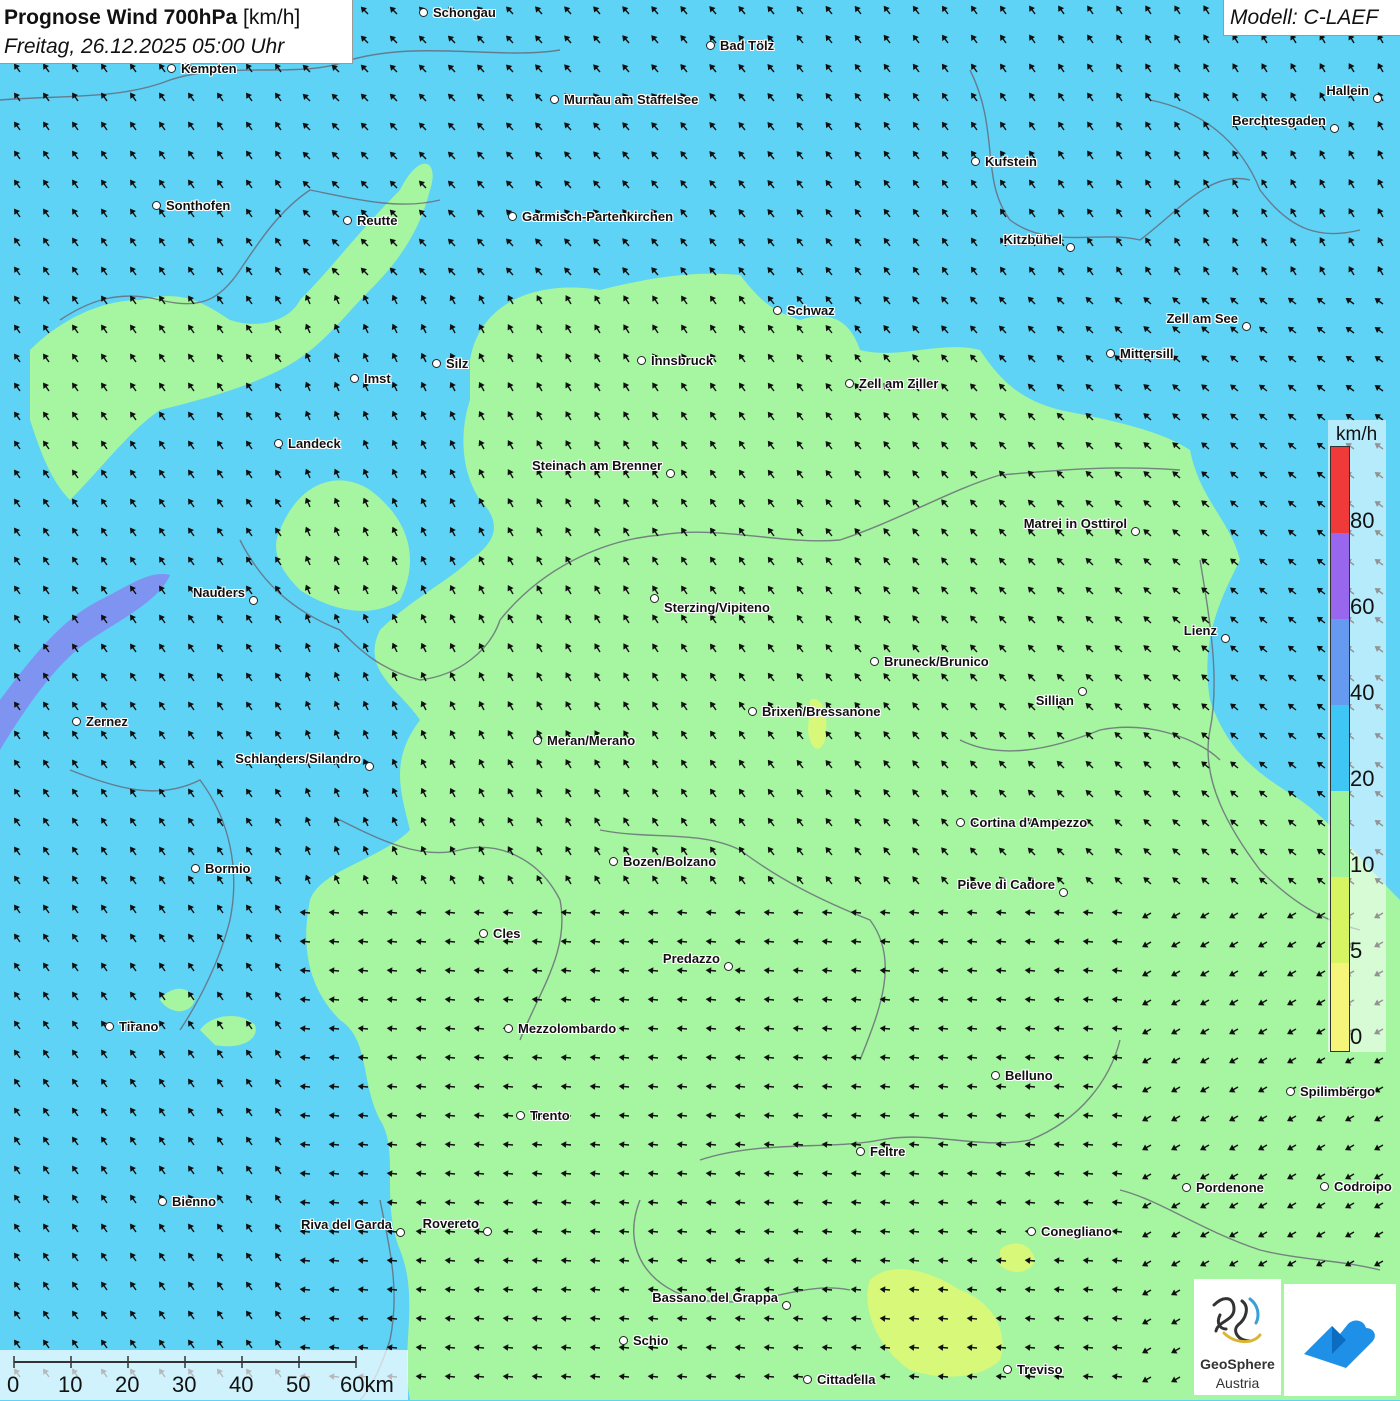  I want to click on legend-label-20: 20, so click(1362, 778).